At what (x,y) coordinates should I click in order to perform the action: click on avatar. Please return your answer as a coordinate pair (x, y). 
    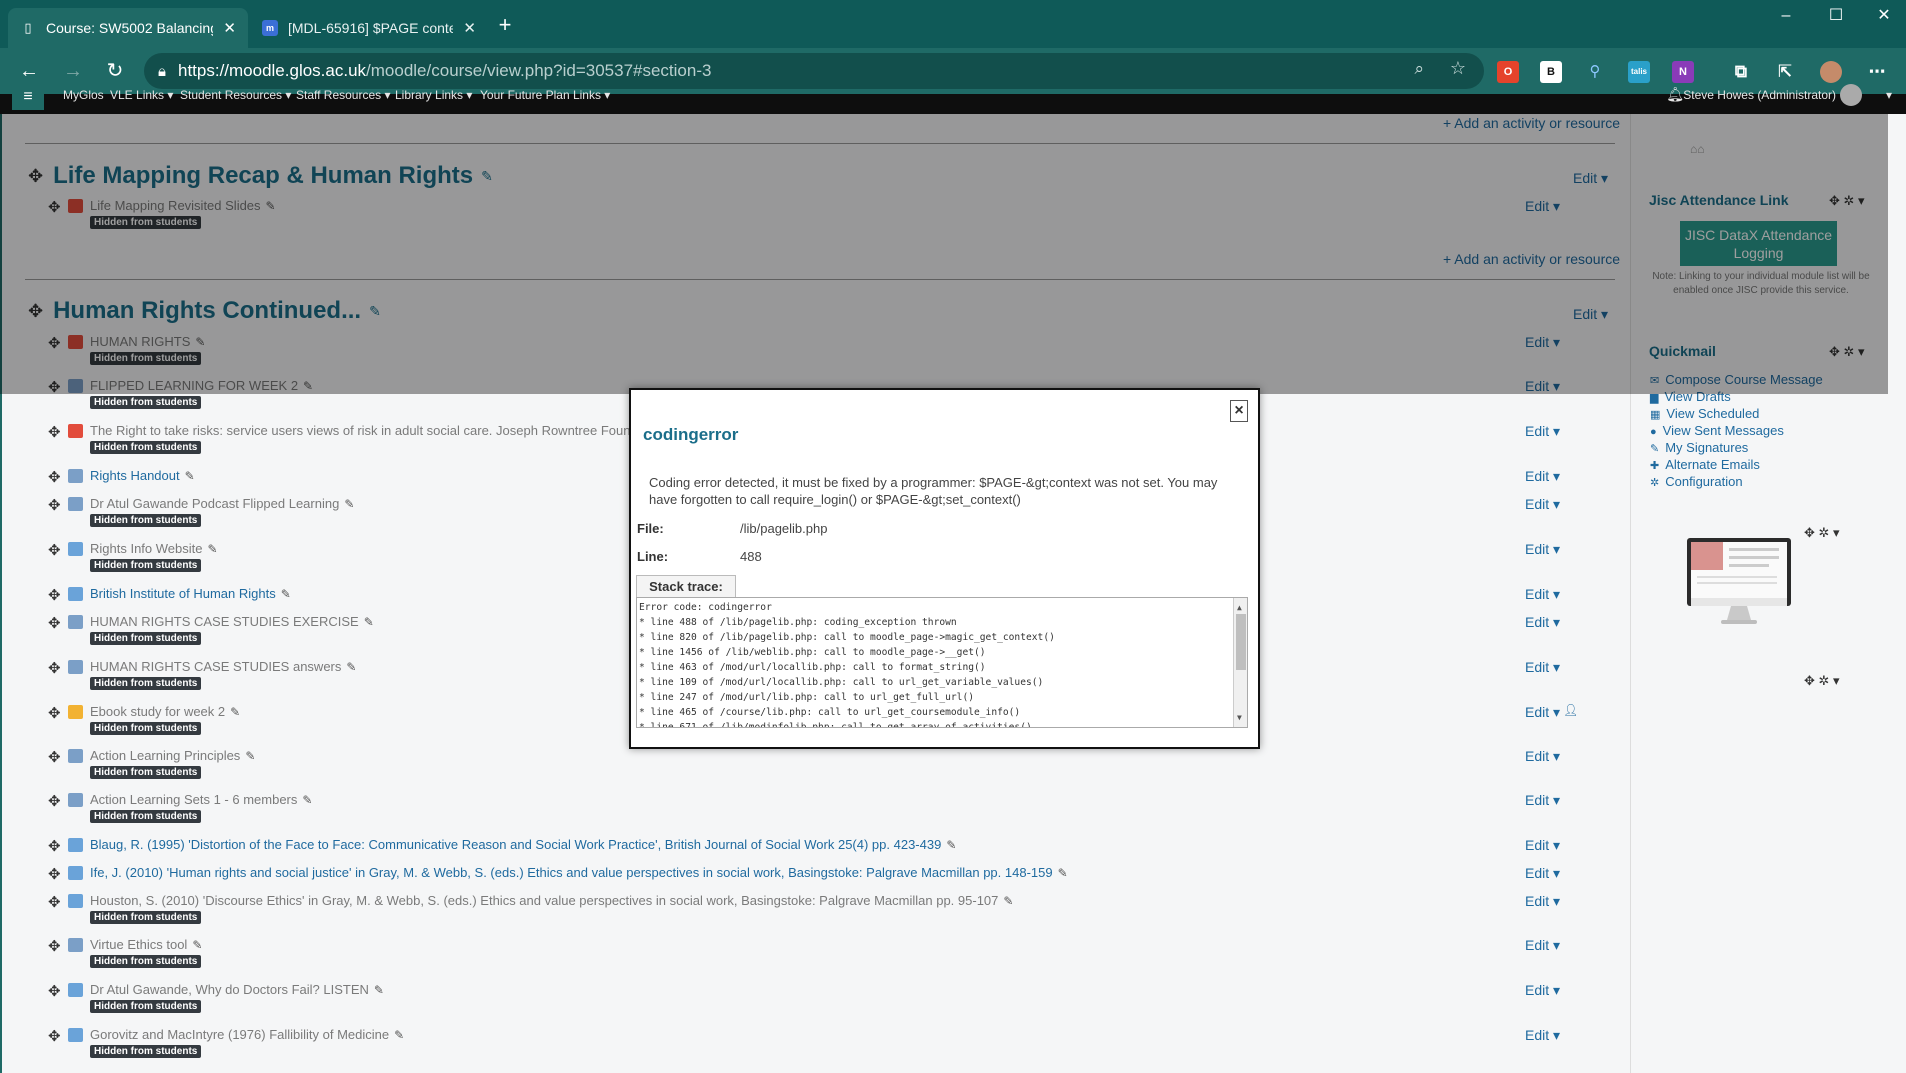
    Looking at the image, I should click on (1851, 95).